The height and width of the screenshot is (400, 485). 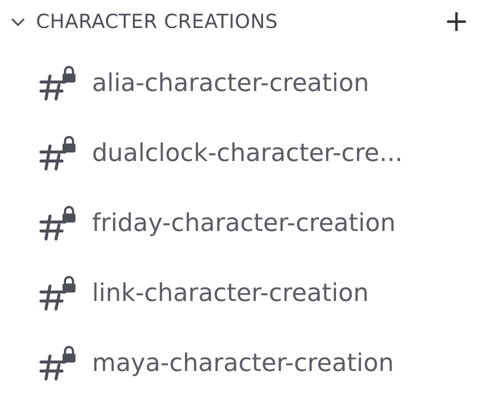 What do you see at coordinates (456, 22) in the screenshot?
I see `add-channel-button: +` at bounding box center [456, 22].